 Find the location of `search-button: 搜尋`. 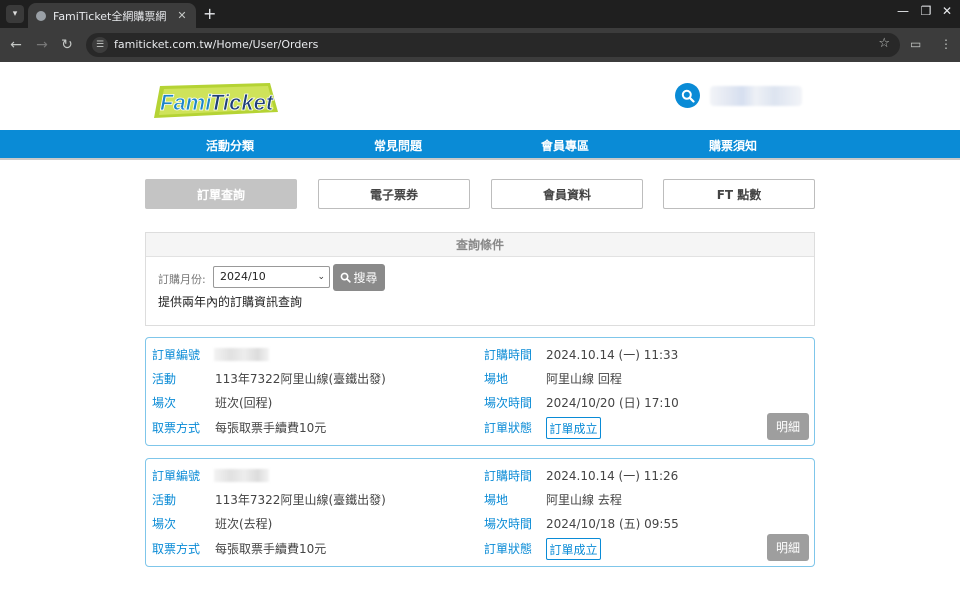

search-button: 搜尋 is located at coordinates (359, 277).